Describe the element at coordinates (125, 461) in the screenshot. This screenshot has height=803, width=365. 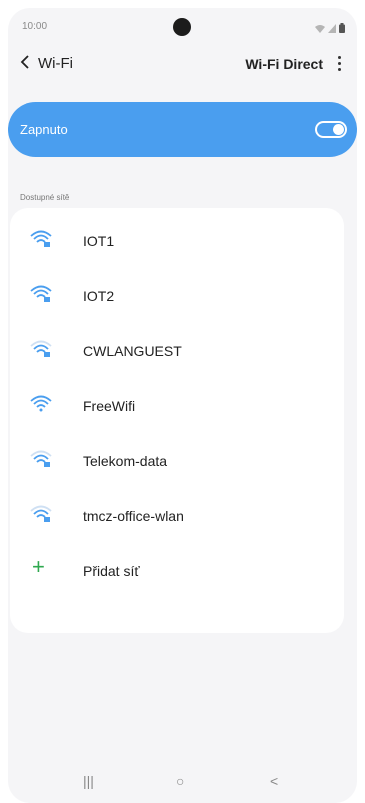
I see `network-name: Telekom-data` at that location.